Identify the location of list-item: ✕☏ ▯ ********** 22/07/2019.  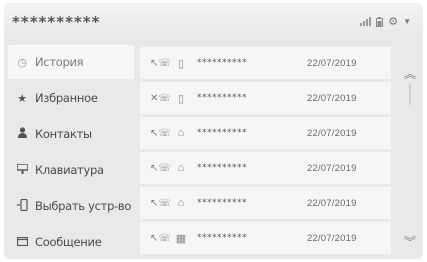
(265, 98).